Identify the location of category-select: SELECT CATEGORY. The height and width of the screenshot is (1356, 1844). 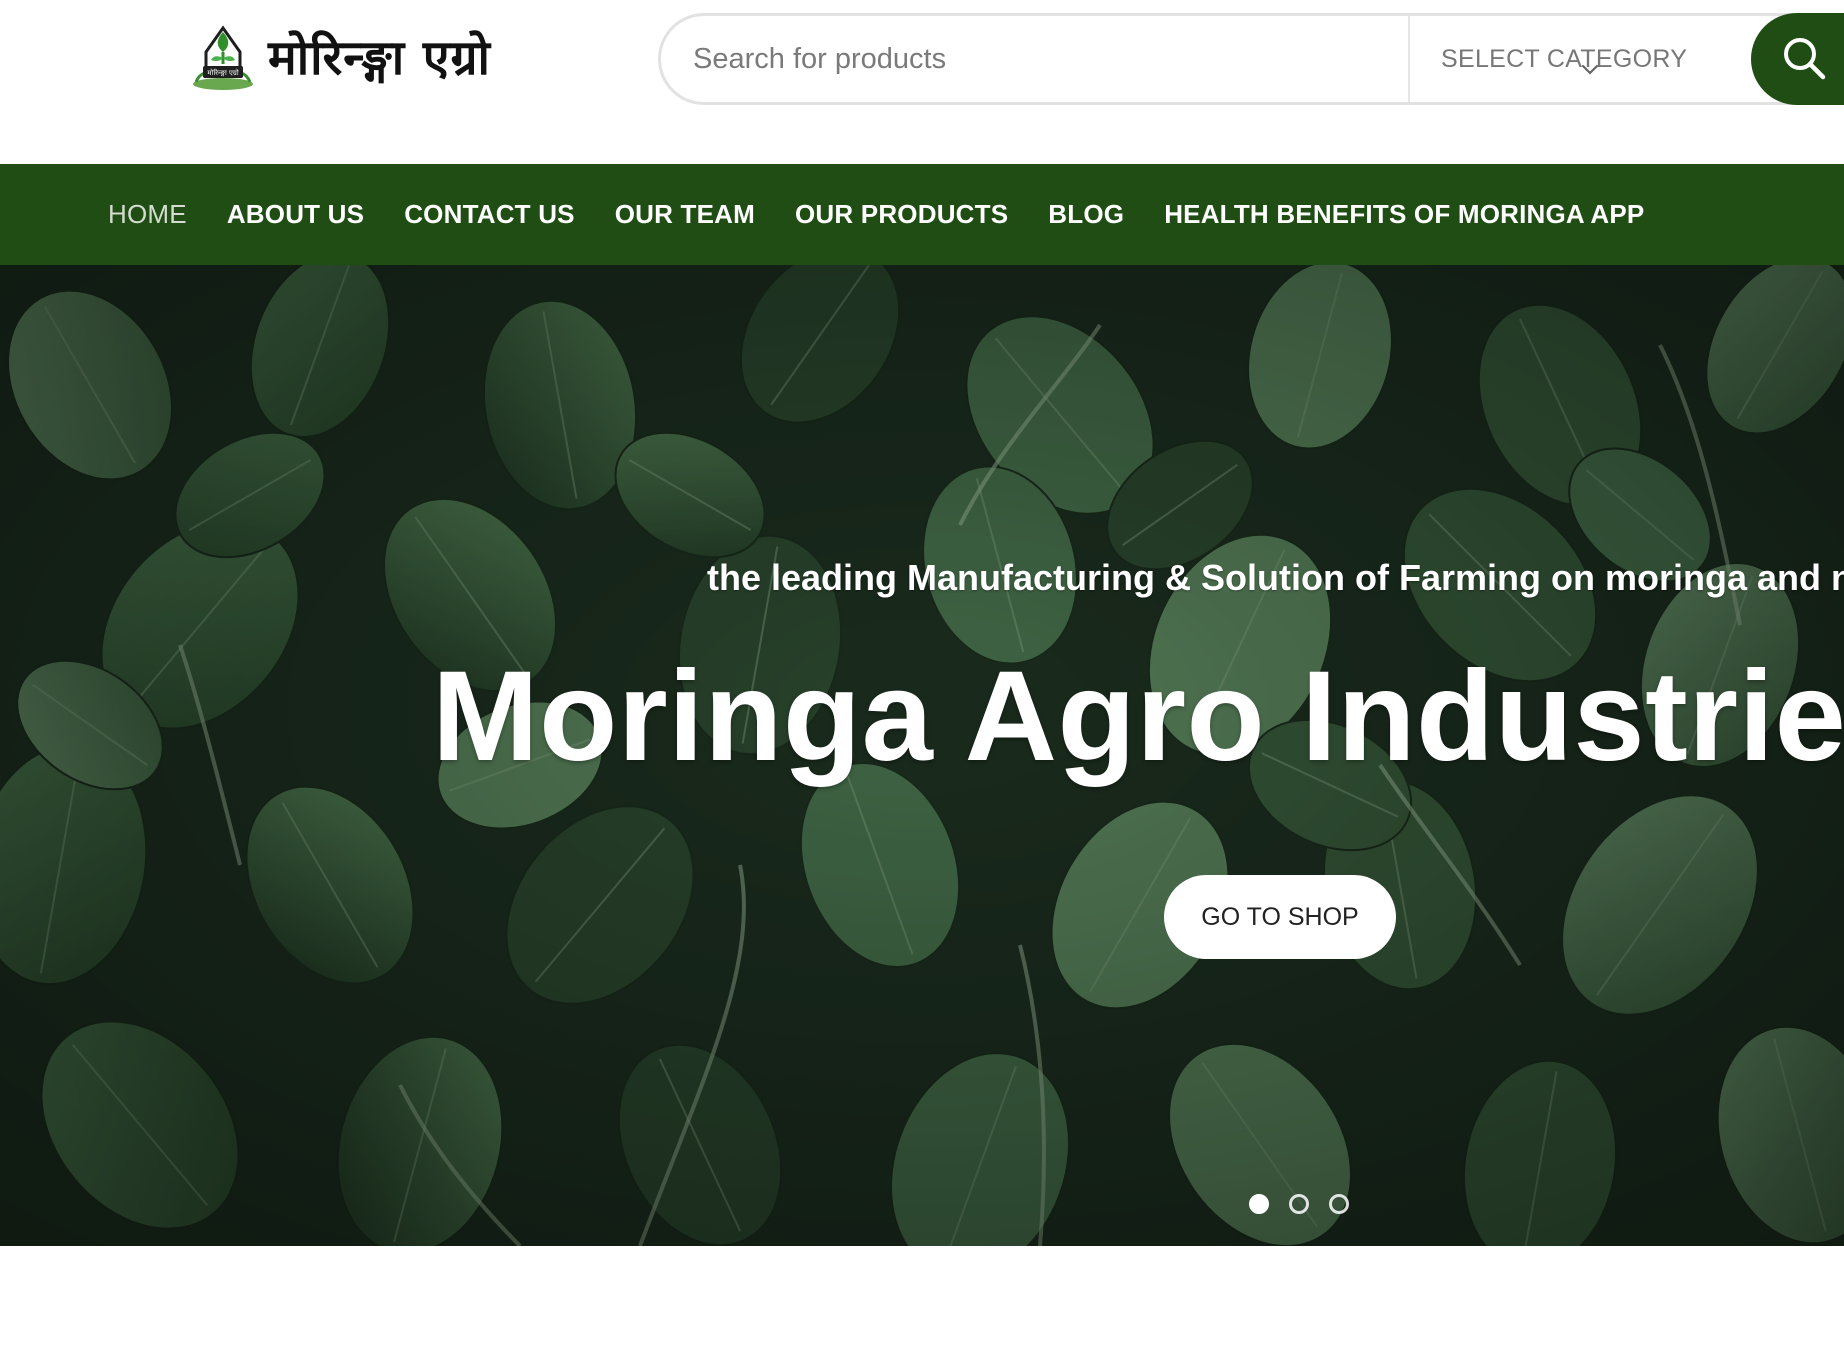
(1591, 59).